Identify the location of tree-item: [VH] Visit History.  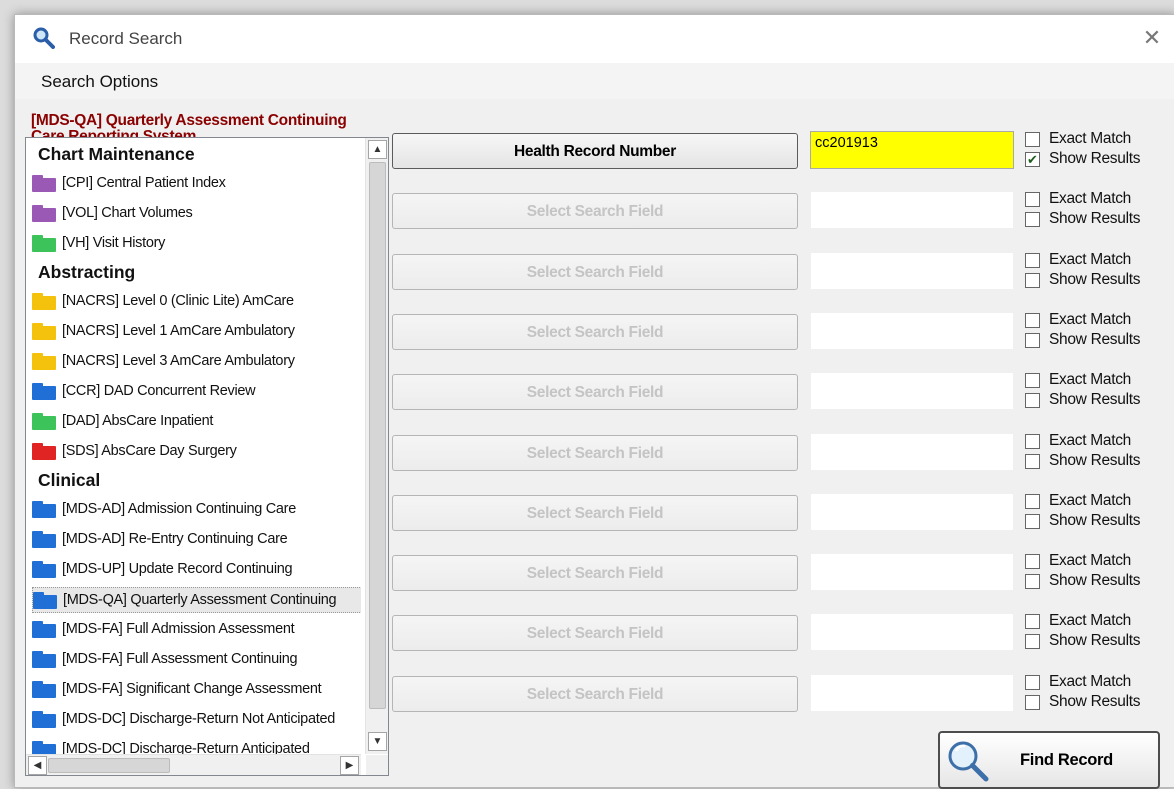
(196, 244).